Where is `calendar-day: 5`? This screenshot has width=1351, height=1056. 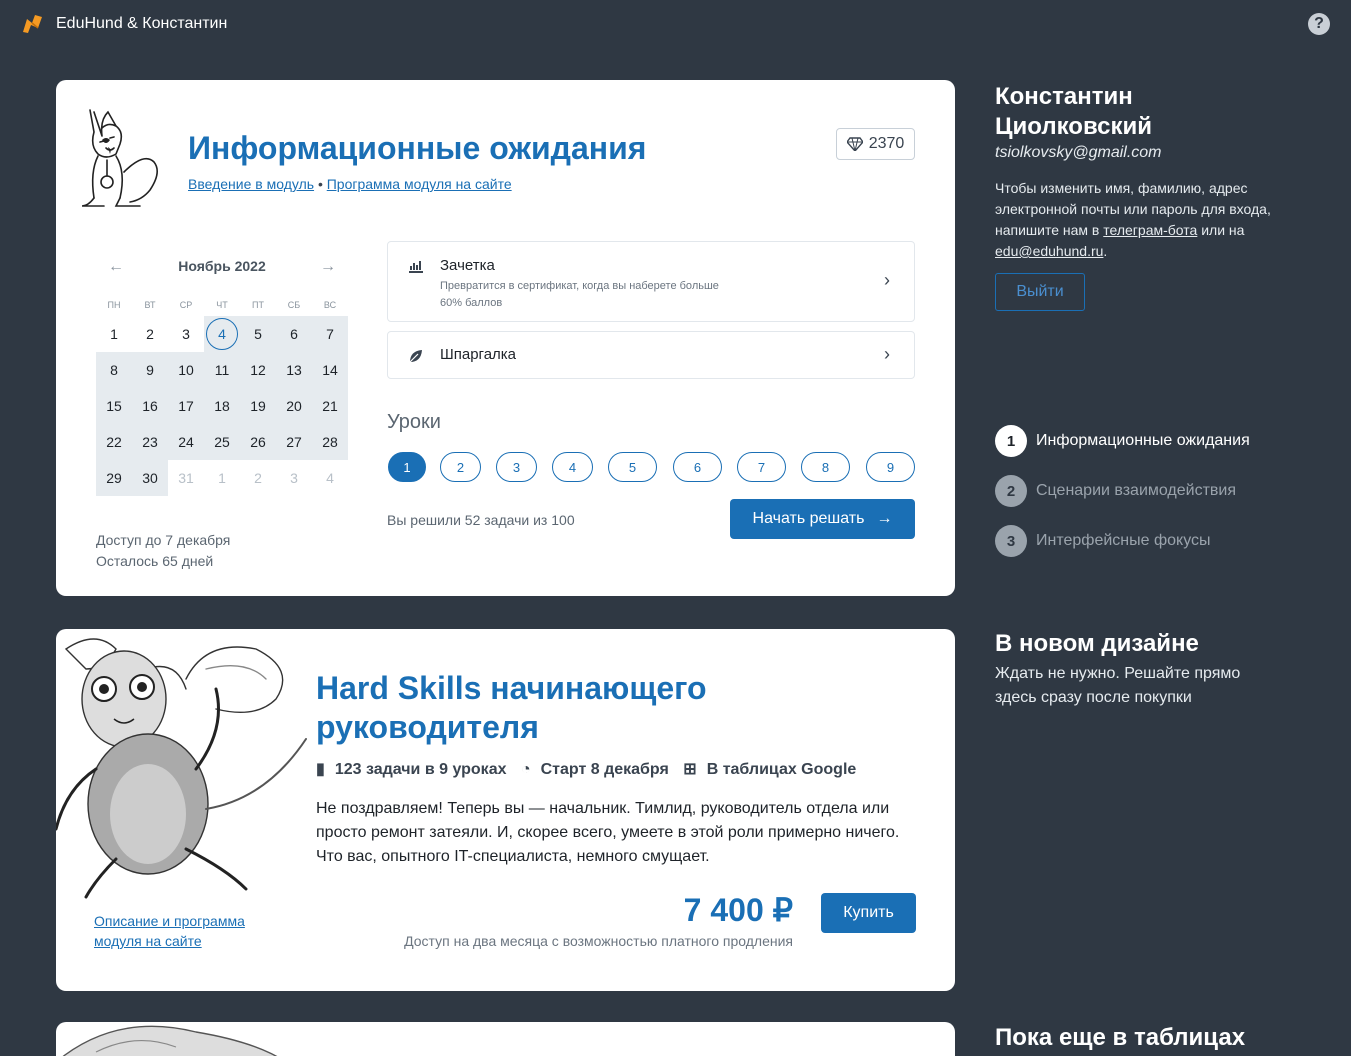 calendar-day: 5 is located at coordinates (258, 334).